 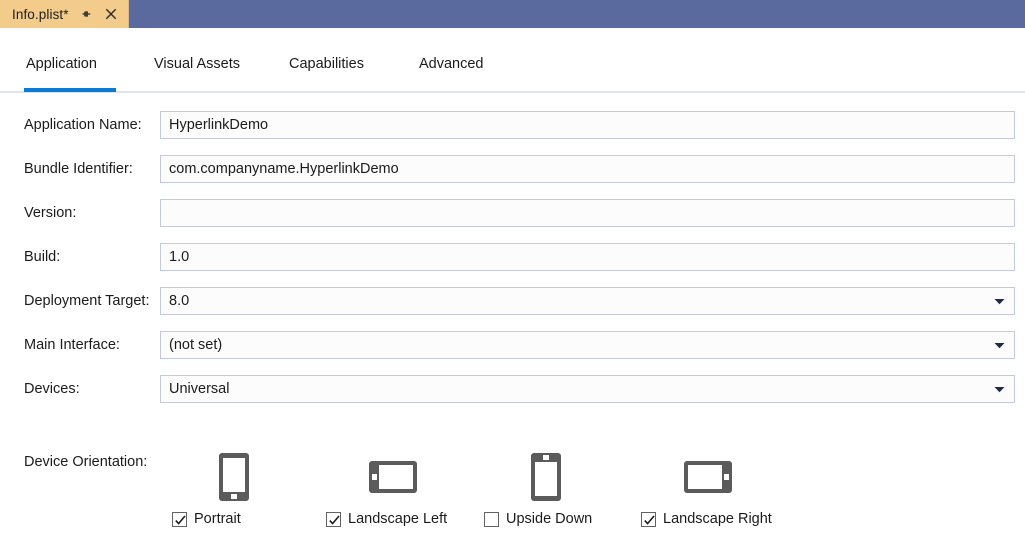 What do you see at coordinates (587, 169) in the screenshot?
I see `bundle-identifier-input: com.companyname.HyperlinkDemo` at bounding box center [587, 169].